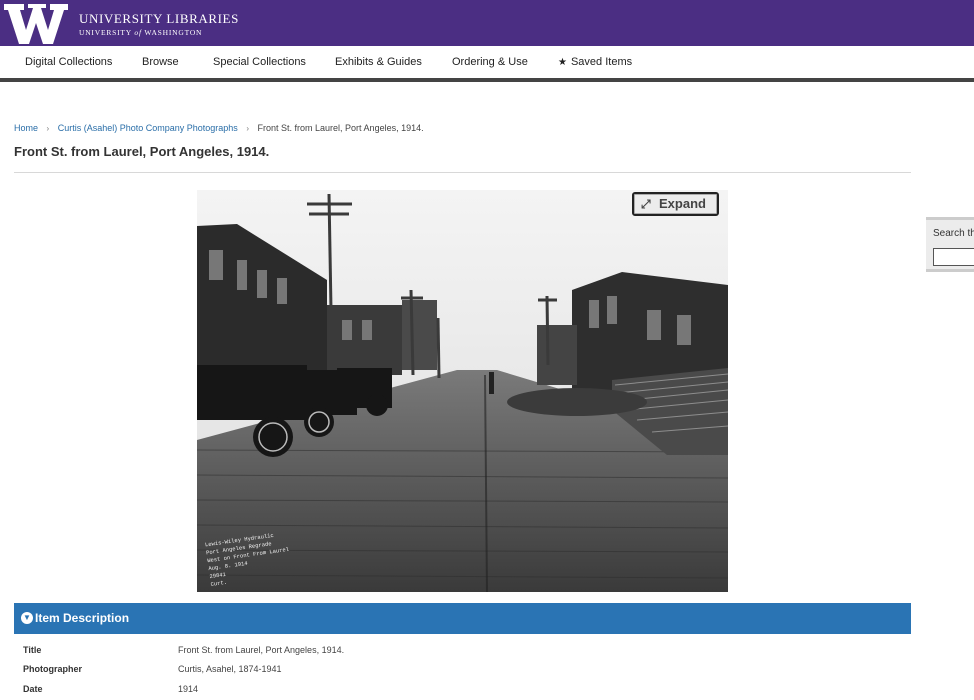 This screenshot has width=974, height=700. I want to click on expand-arrows-icon: ⤢, so click(646, 204).